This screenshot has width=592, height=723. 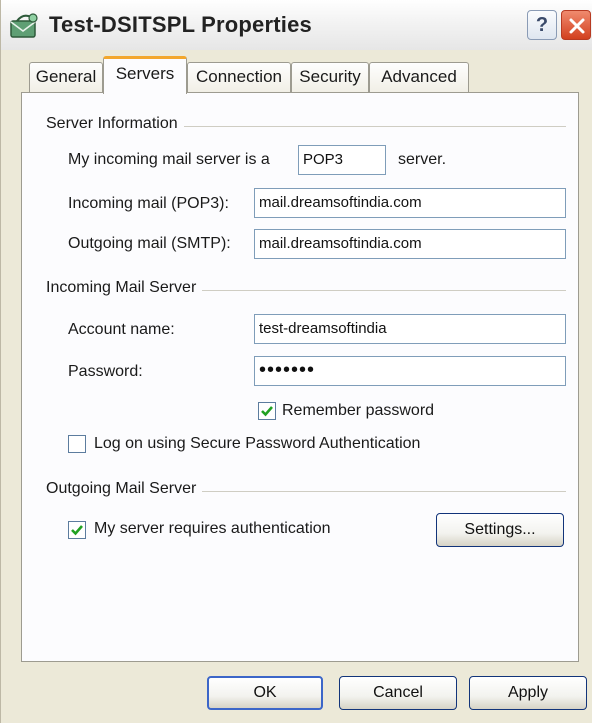 I want to click on server-requires-auth-label: My server requires authentication, so click(x=212, y=529).